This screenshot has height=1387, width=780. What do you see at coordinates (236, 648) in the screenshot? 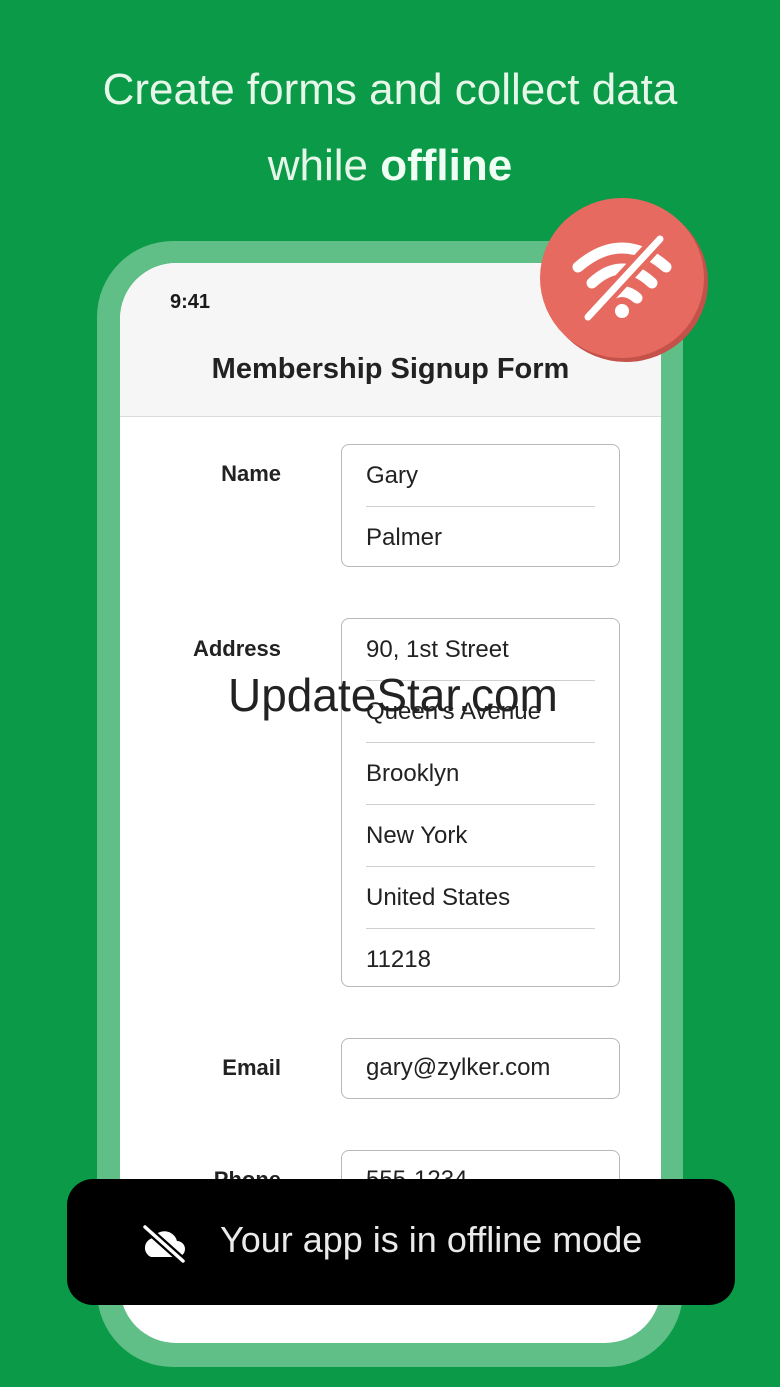
I see `address-label: Address` at bounding box center [236, 648].